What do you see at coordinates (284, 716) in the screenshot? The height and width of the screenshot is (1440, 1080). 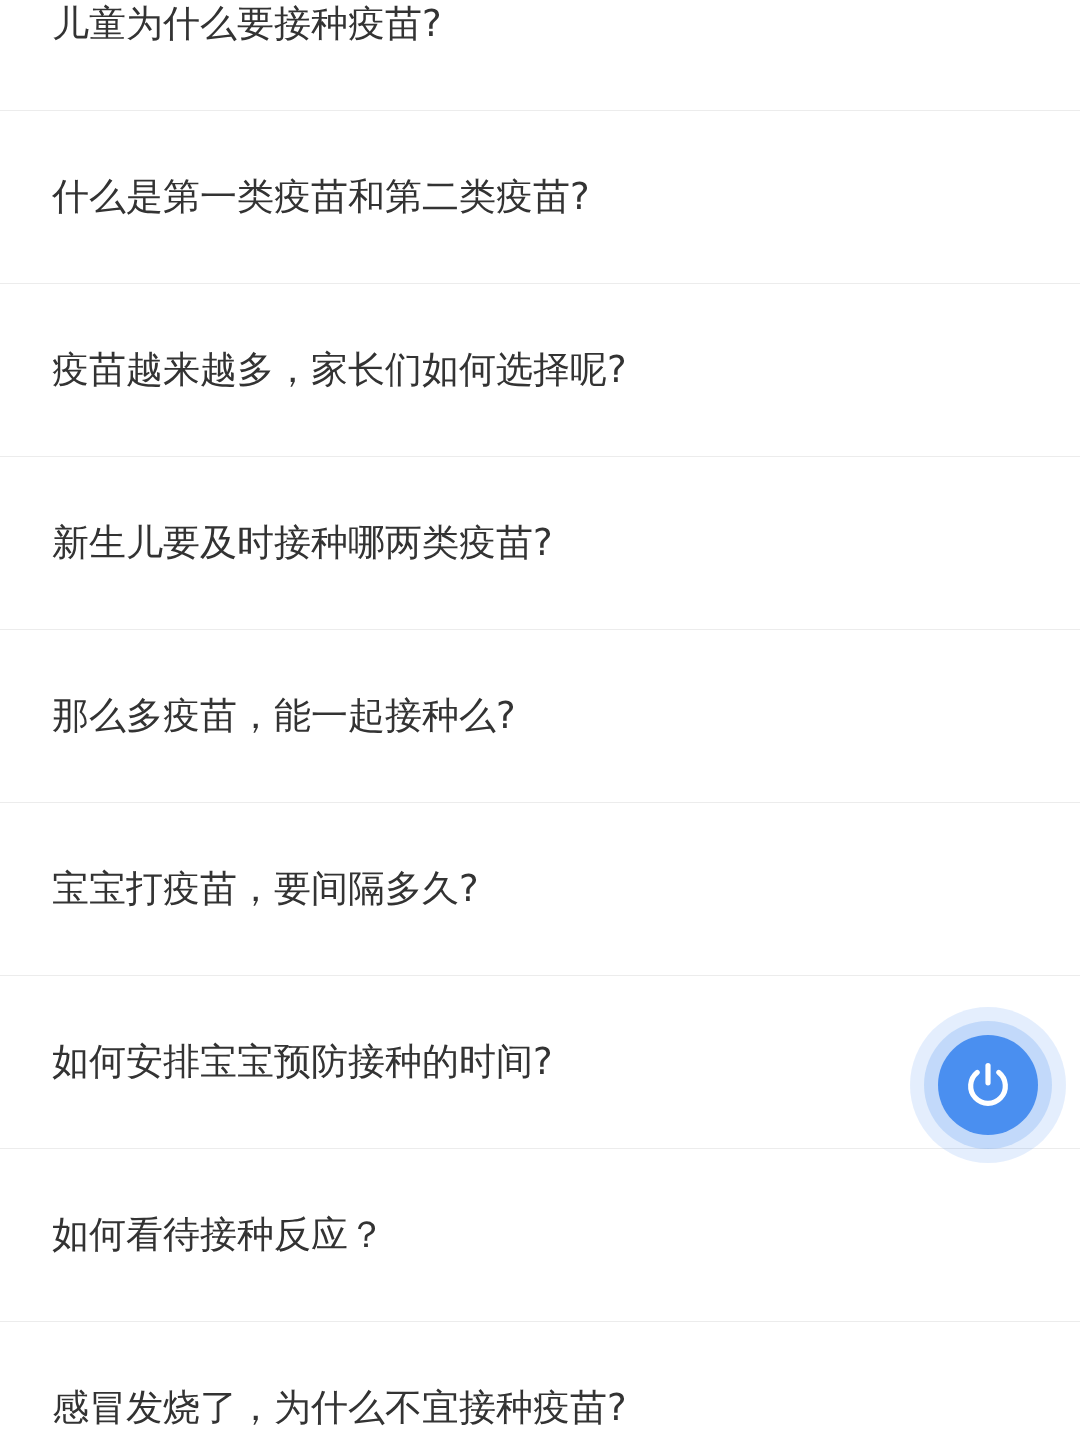 I see `question-item: 那么多疫苗，能一起接种么?` at bounding box center [284, 716].